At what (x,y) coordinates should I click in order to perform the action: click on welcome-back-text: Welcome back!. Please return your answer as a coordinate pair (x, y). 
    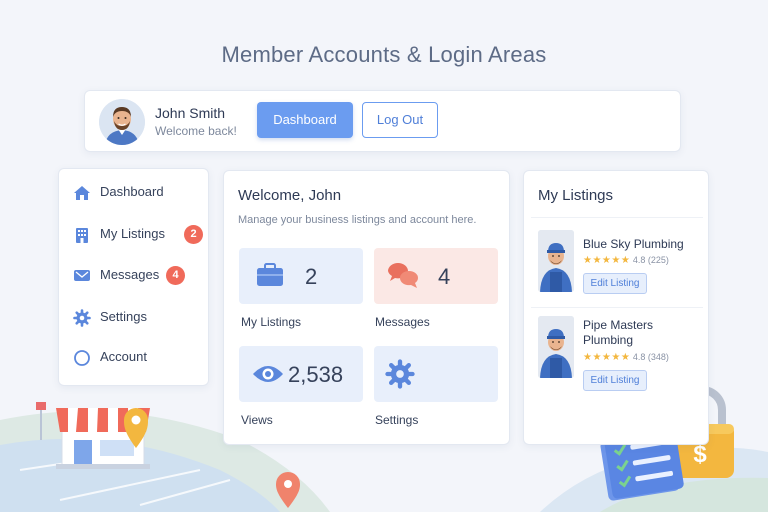
    Looking at the image, I should click on (196, 131).